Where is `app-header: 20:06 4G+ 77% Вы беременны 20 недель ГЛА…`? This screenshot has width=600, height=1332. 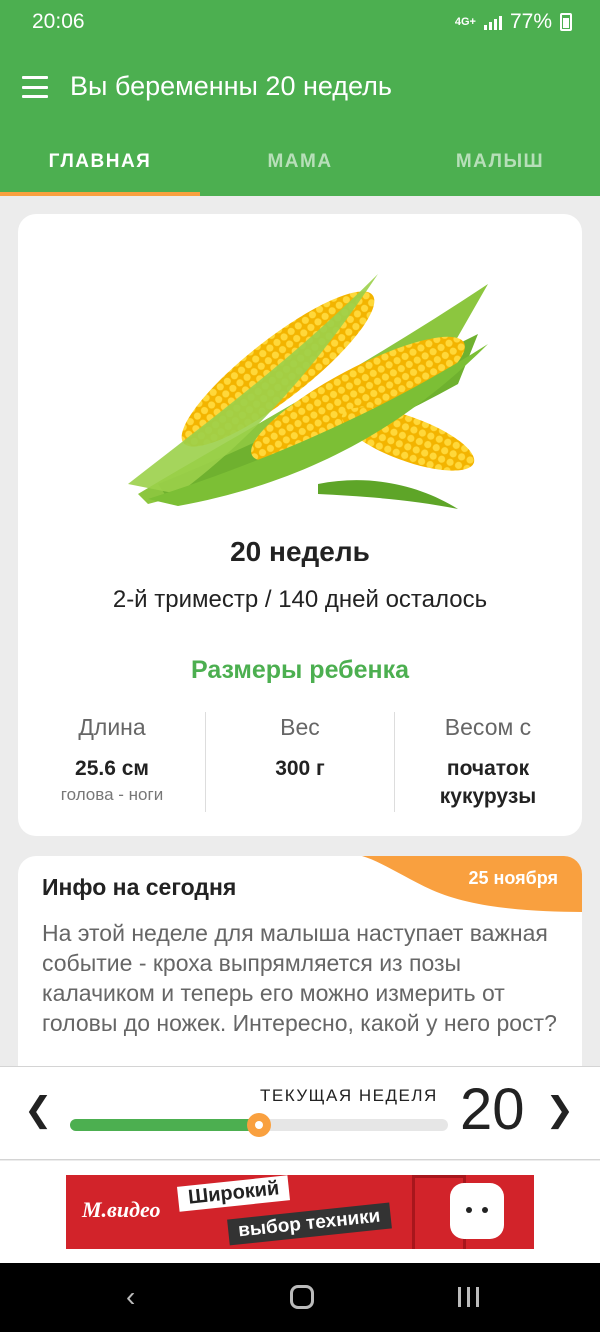
app-header: 20:06 4G+ 77% Вы беременны 20 недель ГЛА… is located at coordinates (300, 98).